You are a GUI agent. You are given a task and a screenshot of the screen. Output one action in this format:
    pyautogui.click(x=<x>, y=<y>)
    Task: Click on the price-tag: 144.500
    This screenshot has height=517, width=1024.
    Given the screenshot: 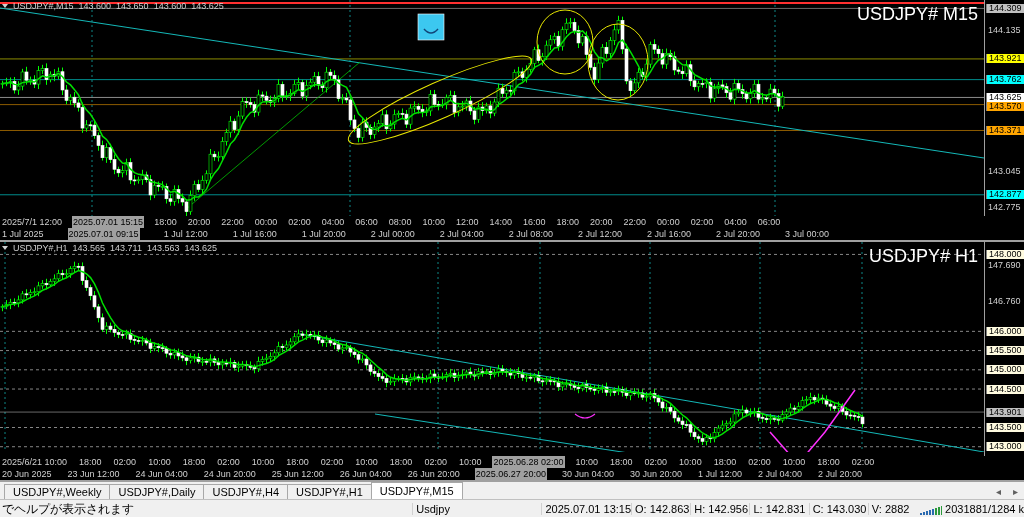 What is the action you would take?
    pyautogui.click(x=1005, y=389)
    